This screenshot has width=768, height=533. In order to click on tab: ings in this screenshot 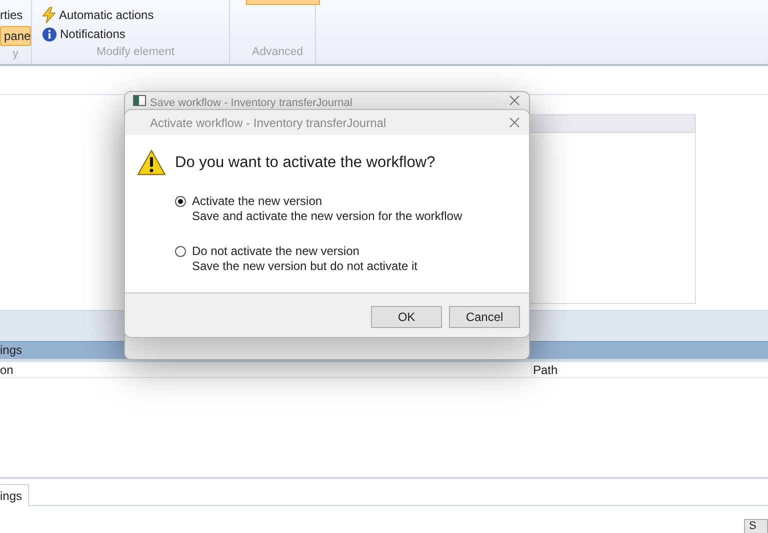, I will do `click(15, 495)`.